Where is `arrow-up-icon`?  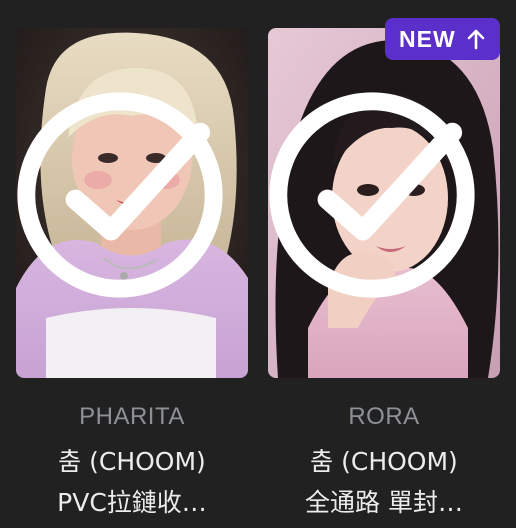
arrow-up-icon is located at coordinates (475, 39).